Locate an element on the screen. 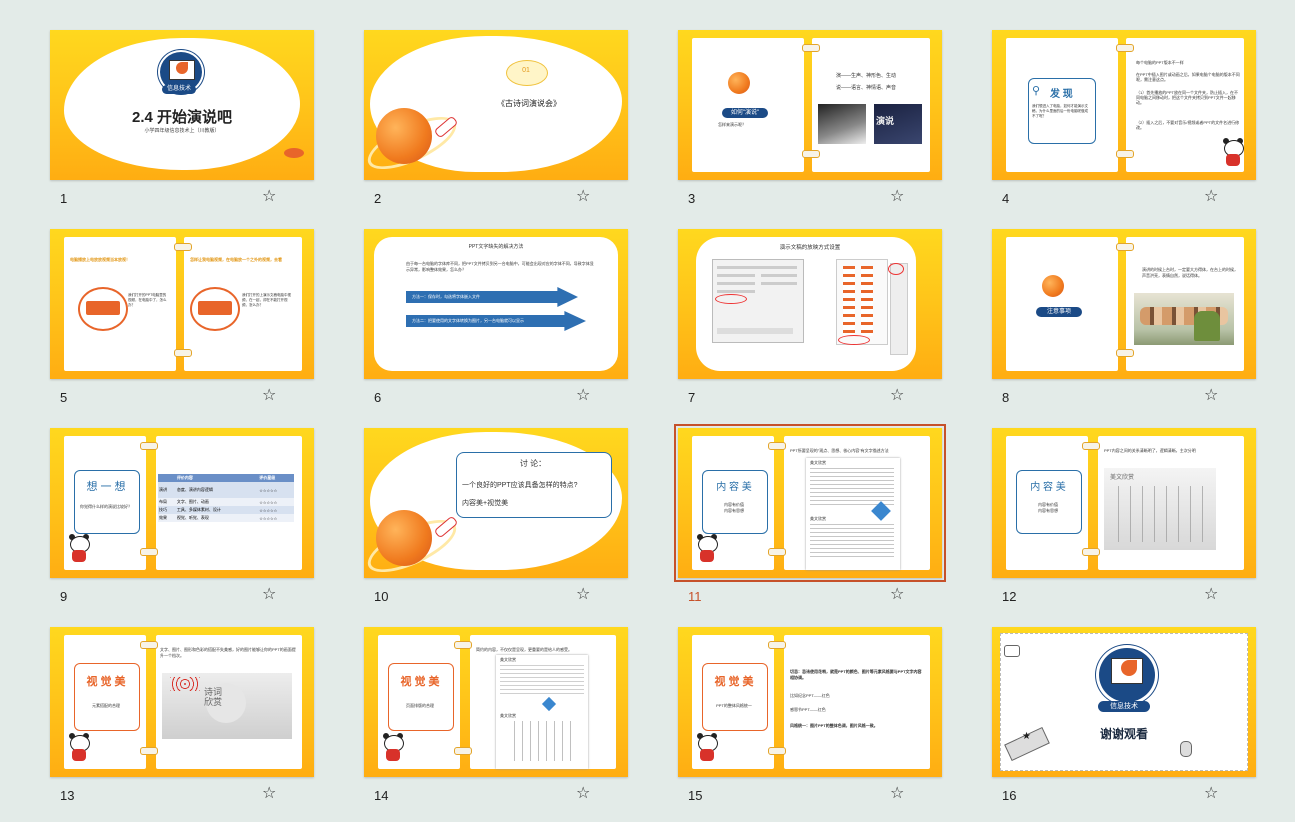  slide-number: 2 is located at coordinates (378, 198).